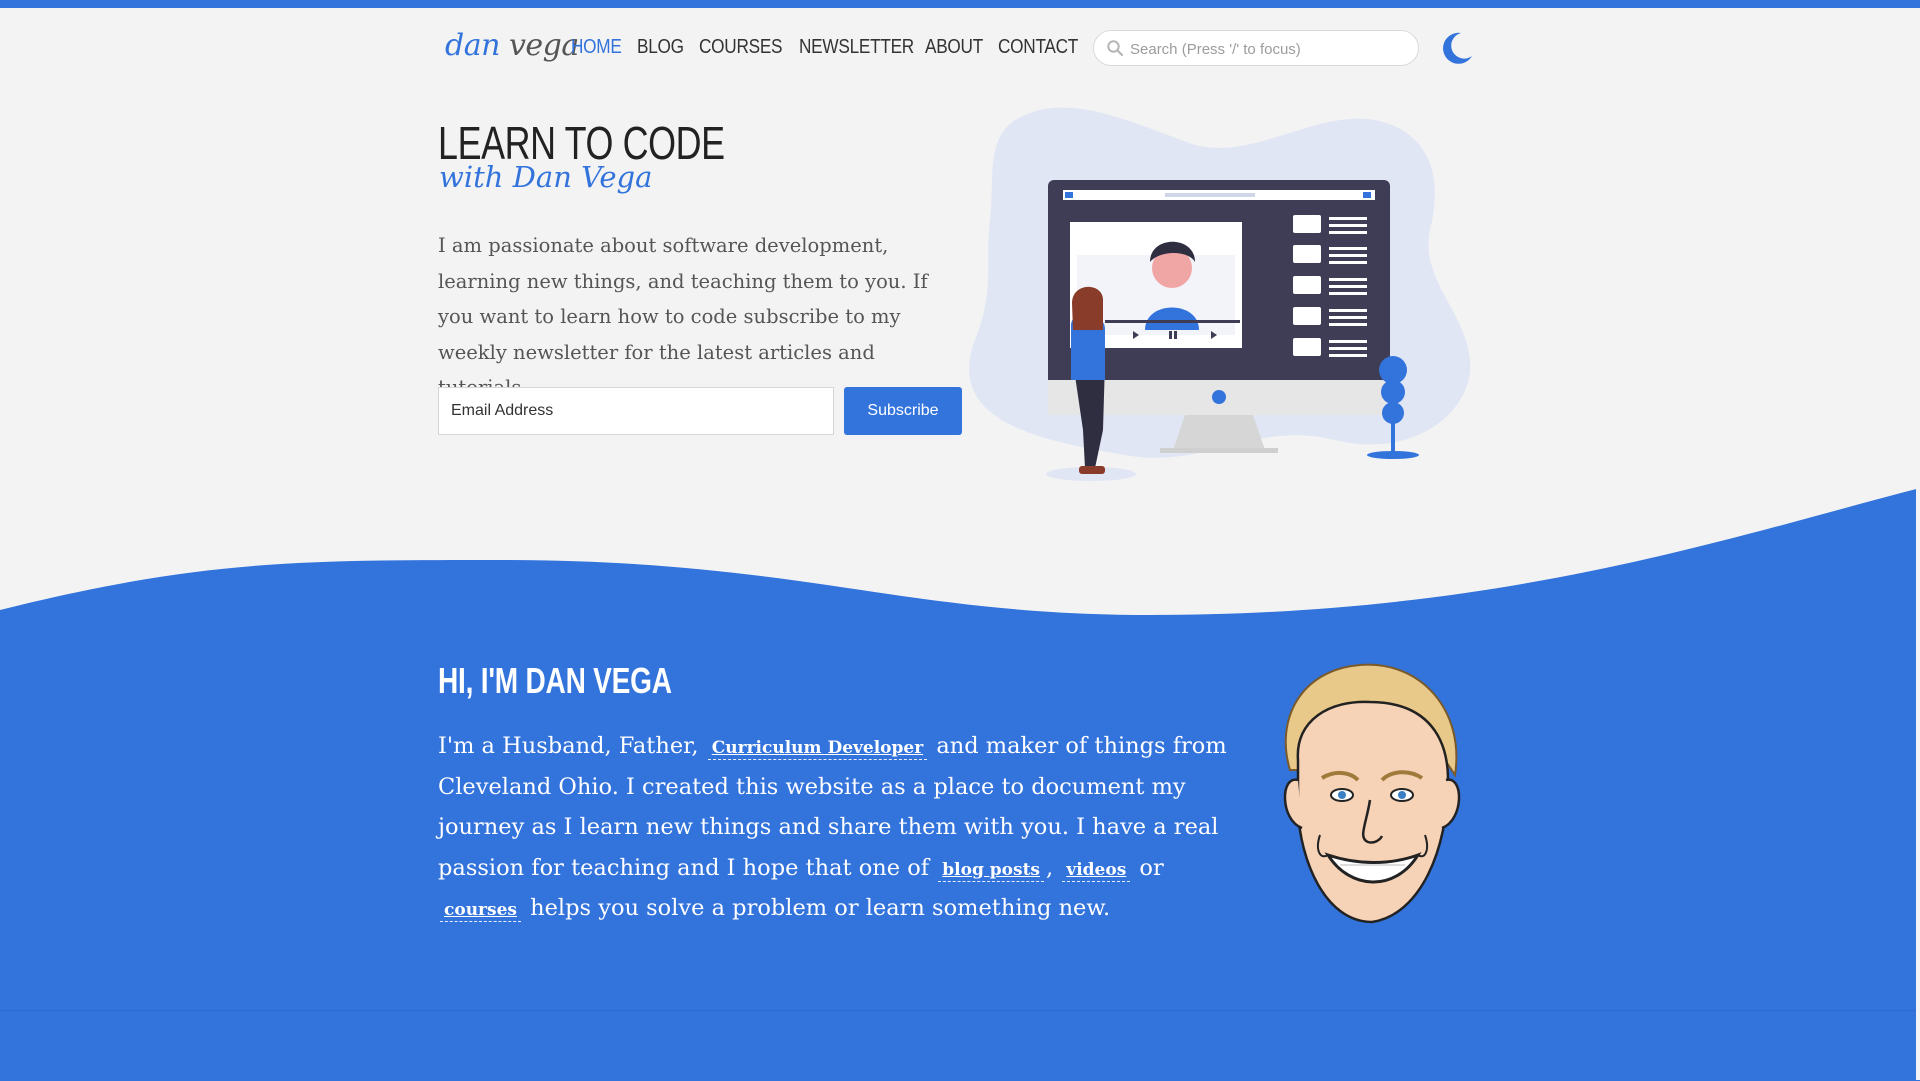  Describe the element at coordinates (555, 680) in the screenshot. I see `about-title: HI, I'M DAN VEGA` at that location.